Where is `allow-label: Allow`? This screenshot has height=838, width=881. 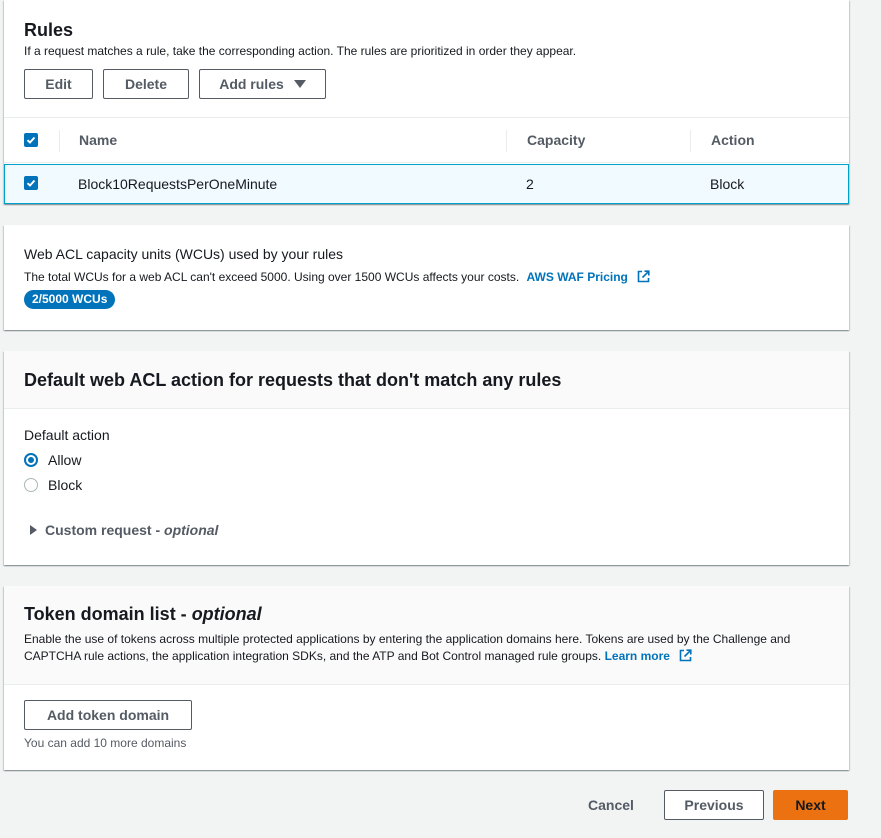 allow-label: Allow is located at coordinates (65, 460).